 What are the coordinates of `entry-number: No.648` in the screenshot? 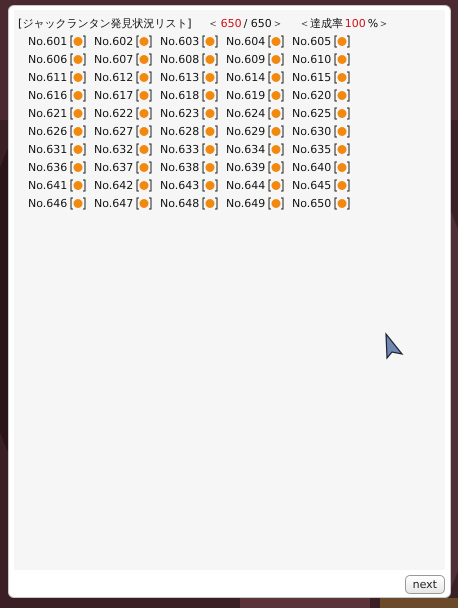 It's located at (180, 203).